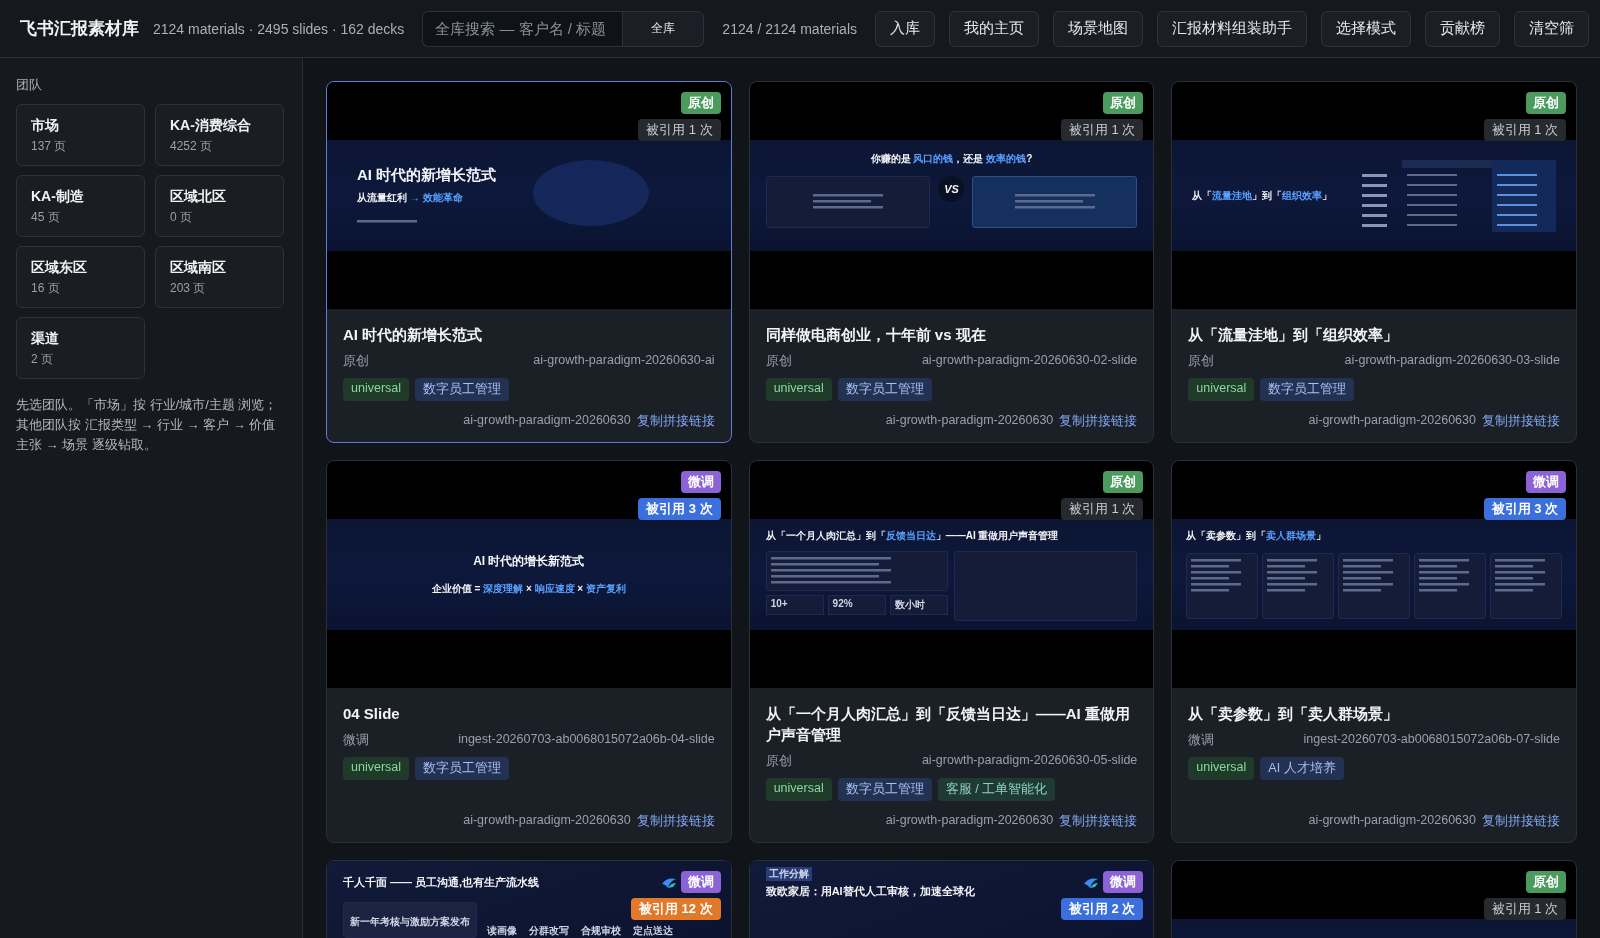 This screenshot has height=938, width=1600. I want to click on team-name: KA-消费综合, so click(211, 126).